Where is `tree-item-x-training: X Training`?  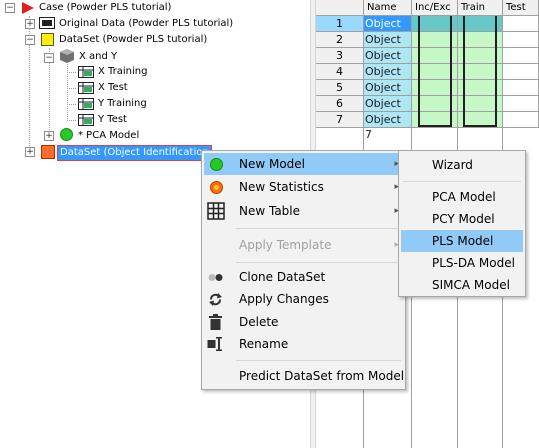
tree-item-x-training: X Training is located at coordinates (123, 72).